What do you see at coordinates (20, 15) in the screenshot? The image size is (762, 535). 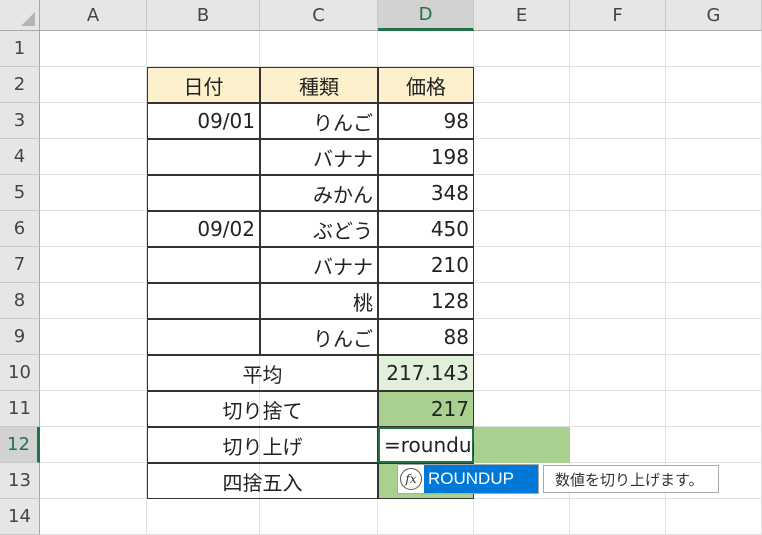 I see `select-all-button` at bounding box center [20, 15].